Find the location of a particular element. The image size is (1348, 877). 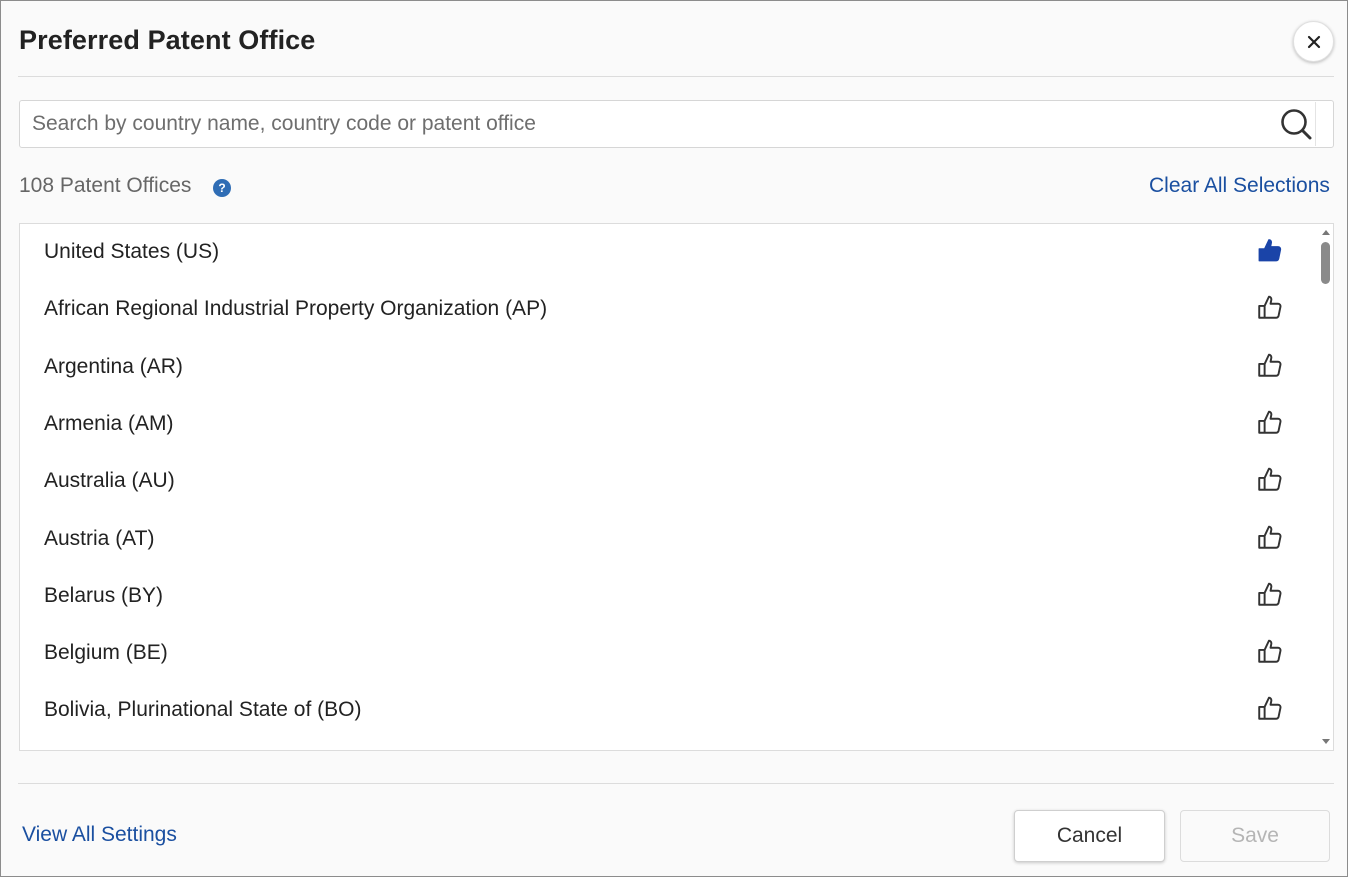

help-icon: ? is located at coordinates (222, 188).